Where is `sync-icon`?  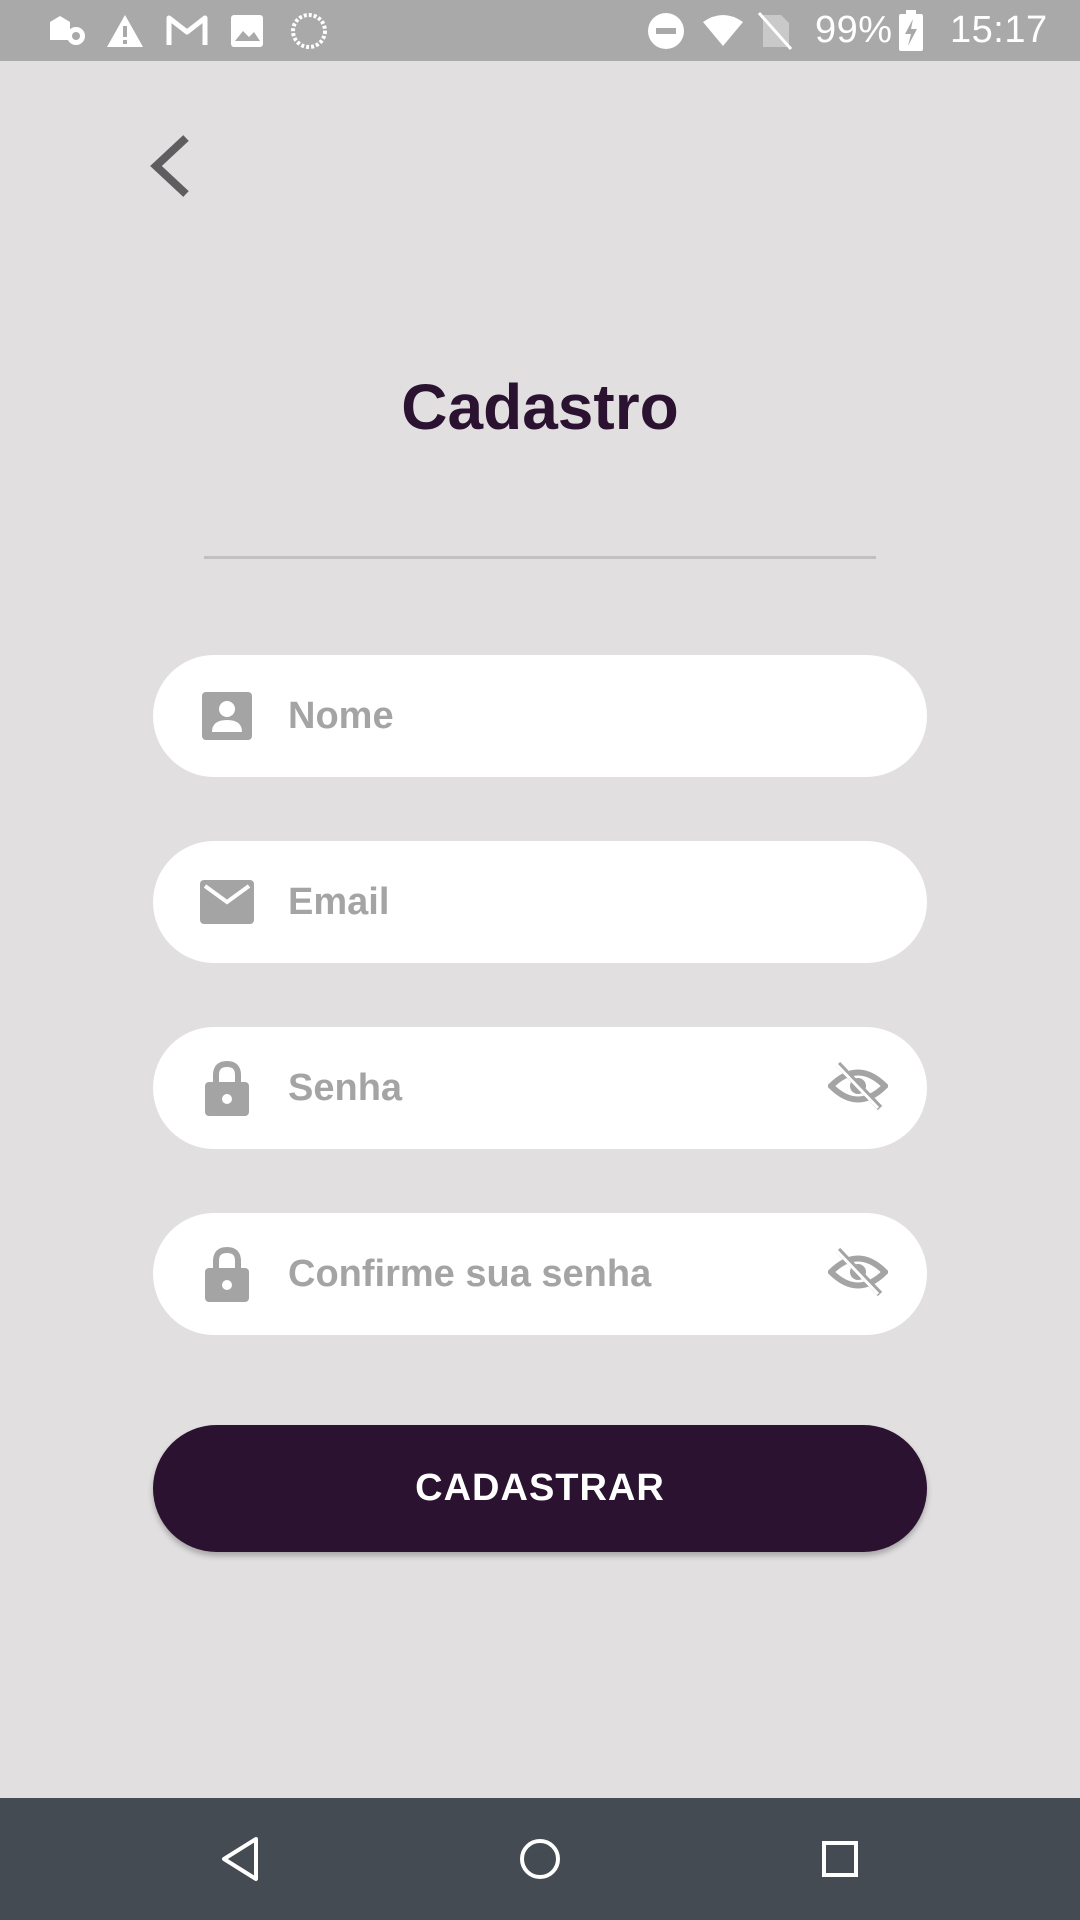
sync-icon is located at coordinates (309, 30).